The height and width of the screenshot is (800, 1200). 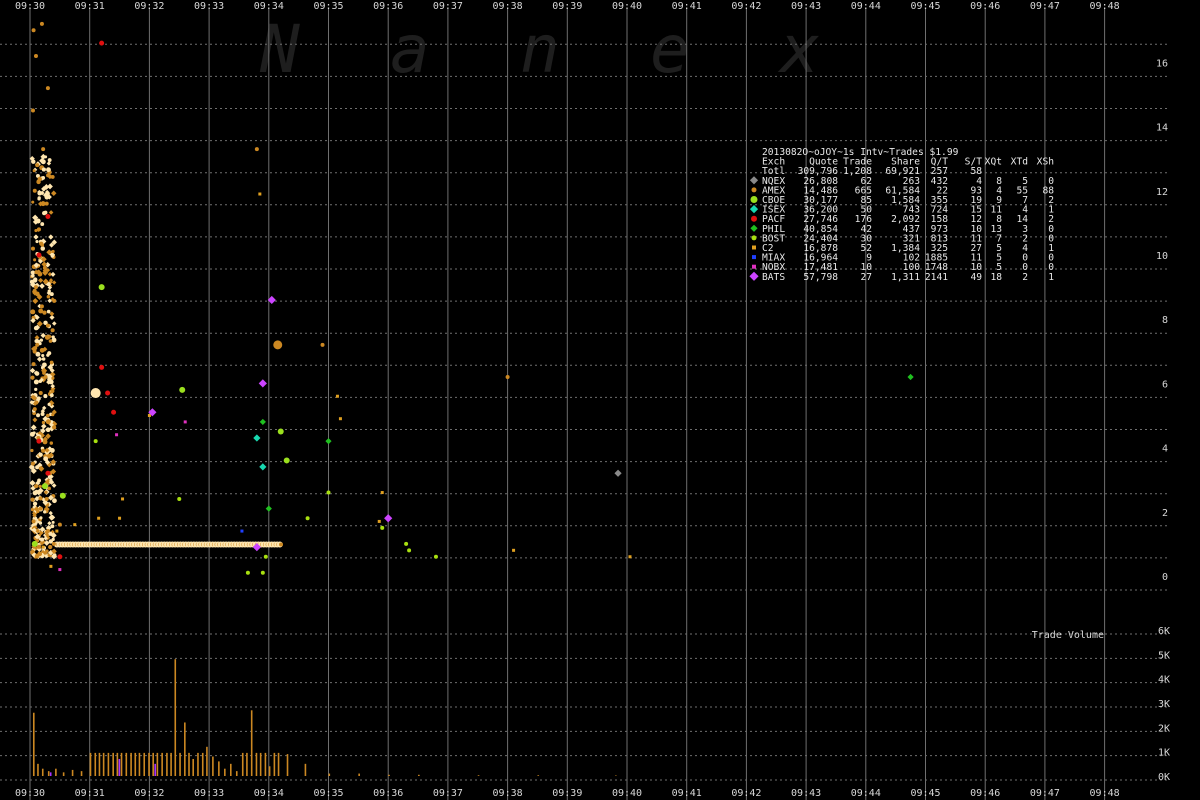 I want to click on x-tick-label-bottom: 09:39, so click(x=567, y=793).